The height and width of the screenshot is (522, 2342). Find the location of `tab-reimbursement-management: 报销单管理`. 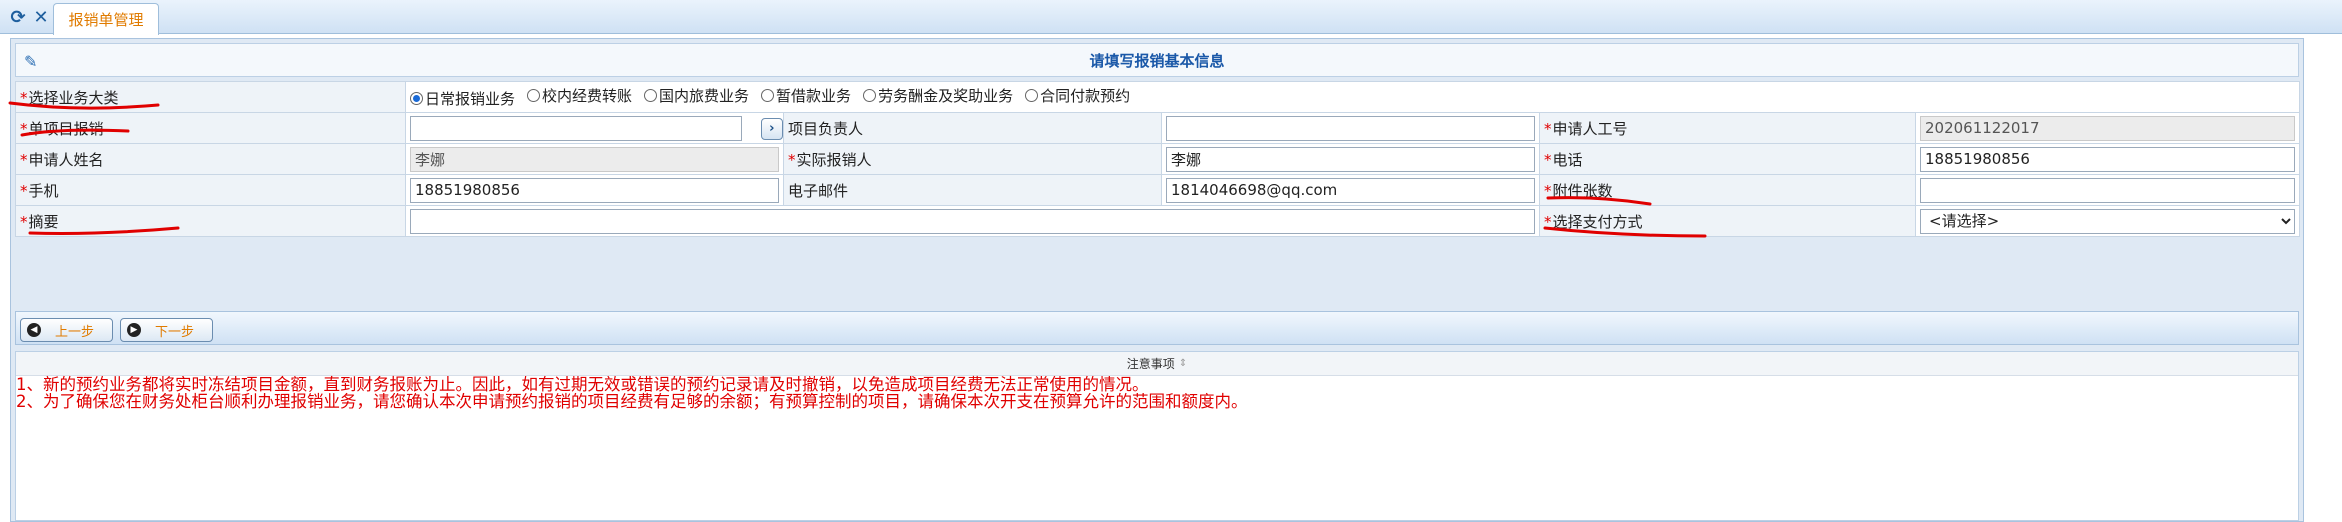

tab-reimbursement-management: 报销单管理 is located at coordinates (106, 19).